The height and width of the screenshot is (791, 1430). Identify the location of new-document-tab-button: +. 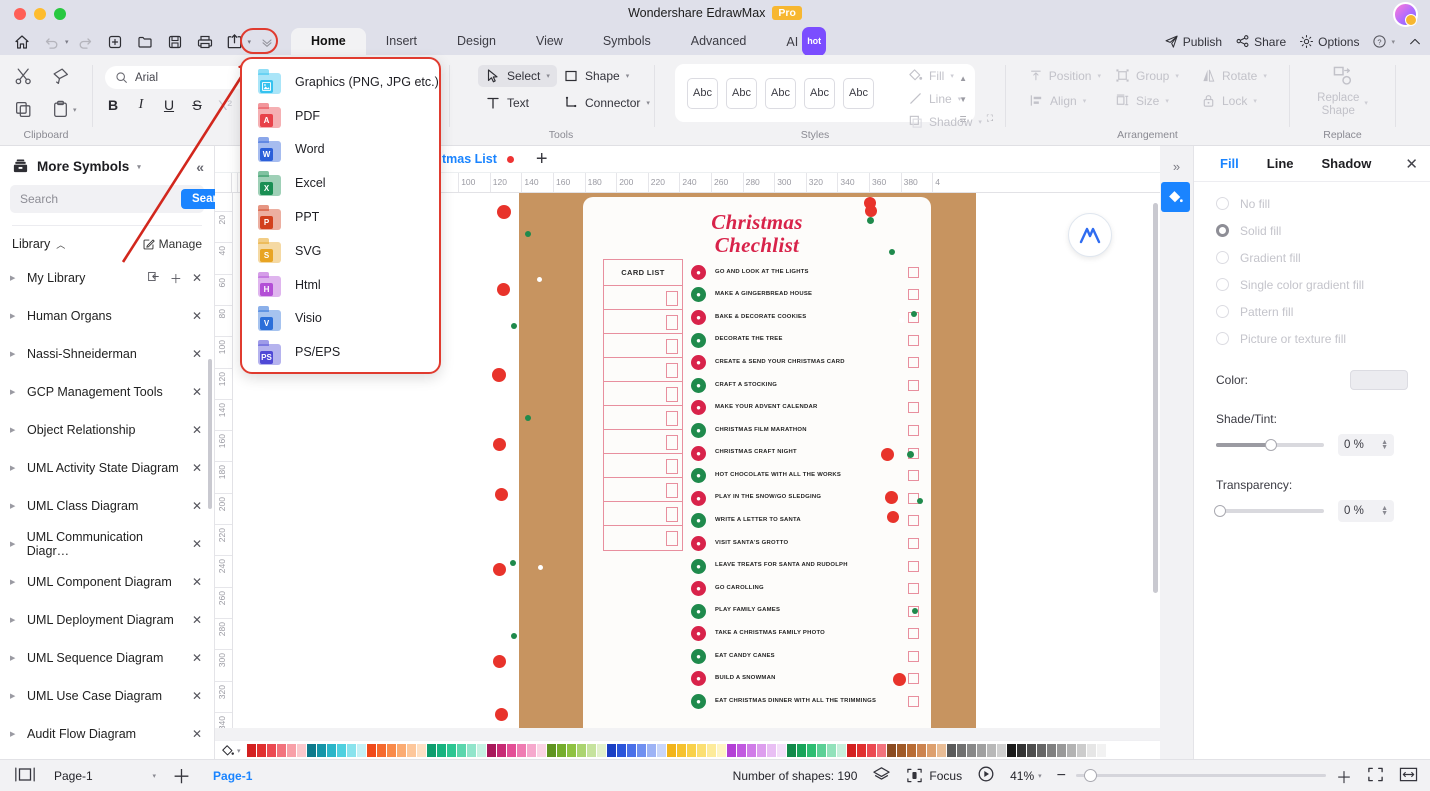
(542, 159).